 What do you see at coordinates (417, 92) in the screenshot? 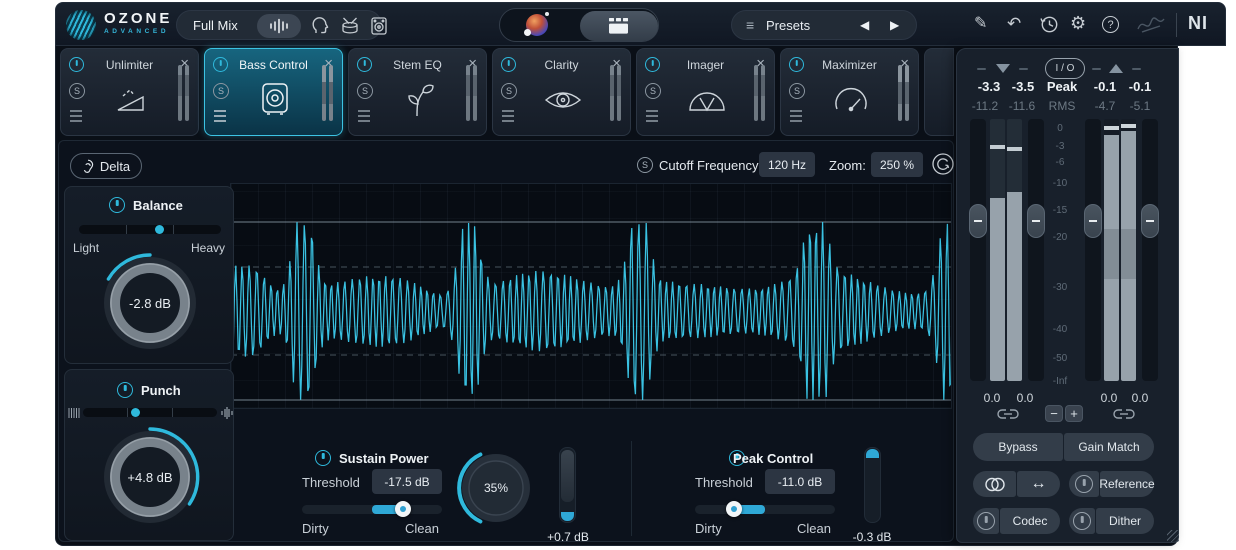
I see `module-card-stem-eq: Stem EQ × S` at bounding box center [417, 92].